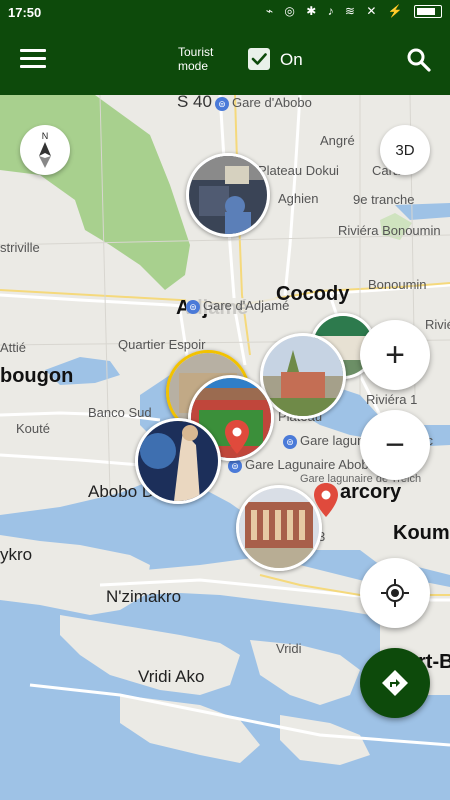  I want to click on tourist-mode-checkbox, so click(259, 59).